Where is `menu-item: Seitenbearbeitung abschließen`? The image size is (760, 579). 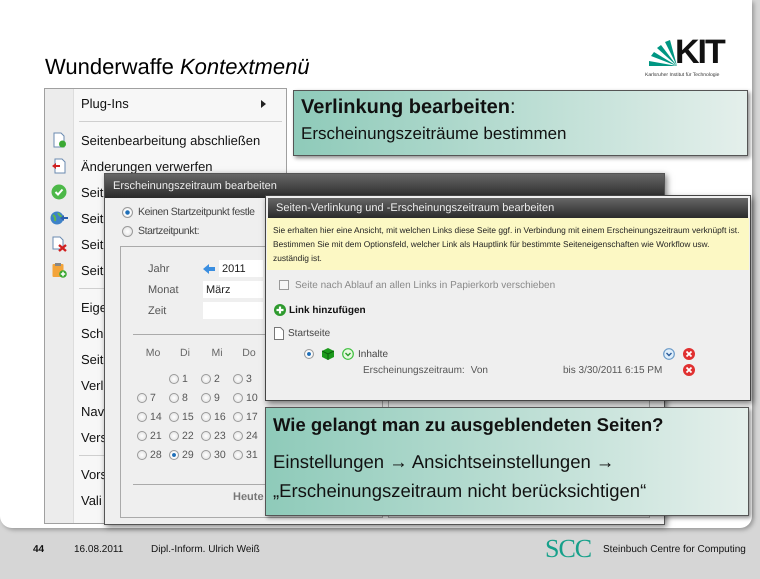
menu-item: Seitenbearbeitung abschließen is located at coordinates (170, 140).